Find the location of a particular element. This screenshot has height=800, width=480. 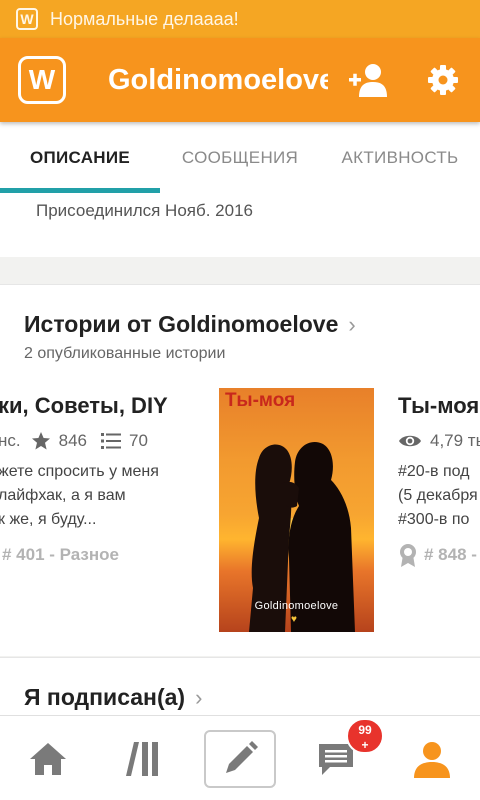

status-notification-text: Нормальные делаааа! is located at coordinates (144, 18).